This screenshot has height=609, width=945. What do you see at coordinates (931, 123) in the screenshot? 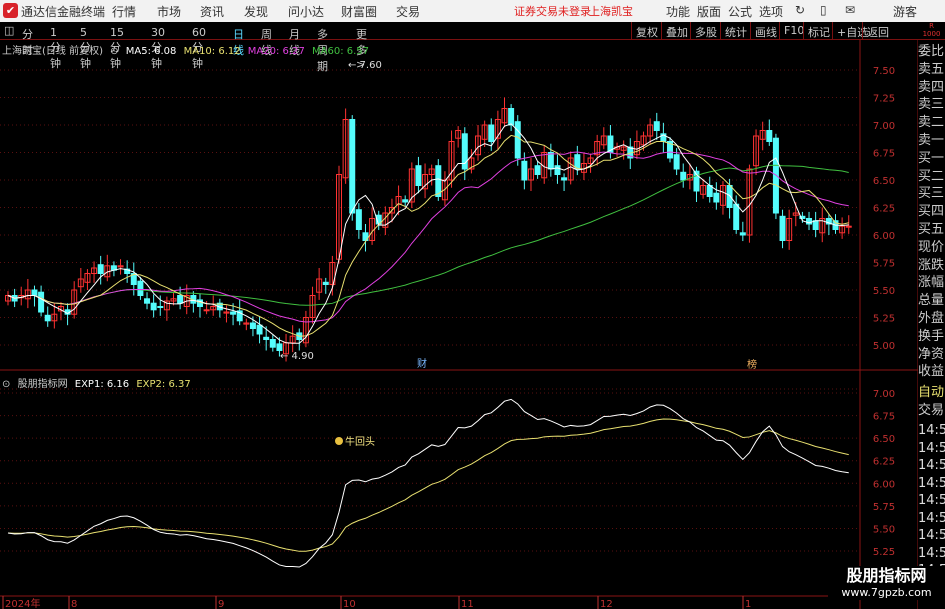
I see `quote-field-label: 卖二` at bounding box center [931, 123].